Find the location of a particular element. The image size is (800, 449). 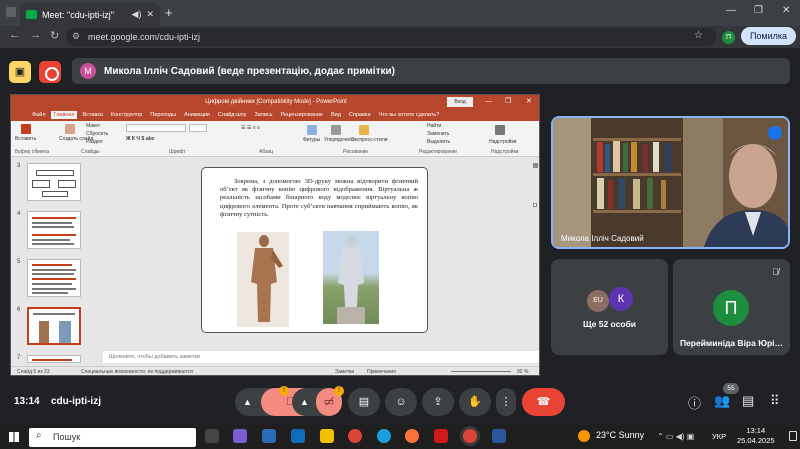

reset-button: Сбросить is located at coordinates (97, 134).